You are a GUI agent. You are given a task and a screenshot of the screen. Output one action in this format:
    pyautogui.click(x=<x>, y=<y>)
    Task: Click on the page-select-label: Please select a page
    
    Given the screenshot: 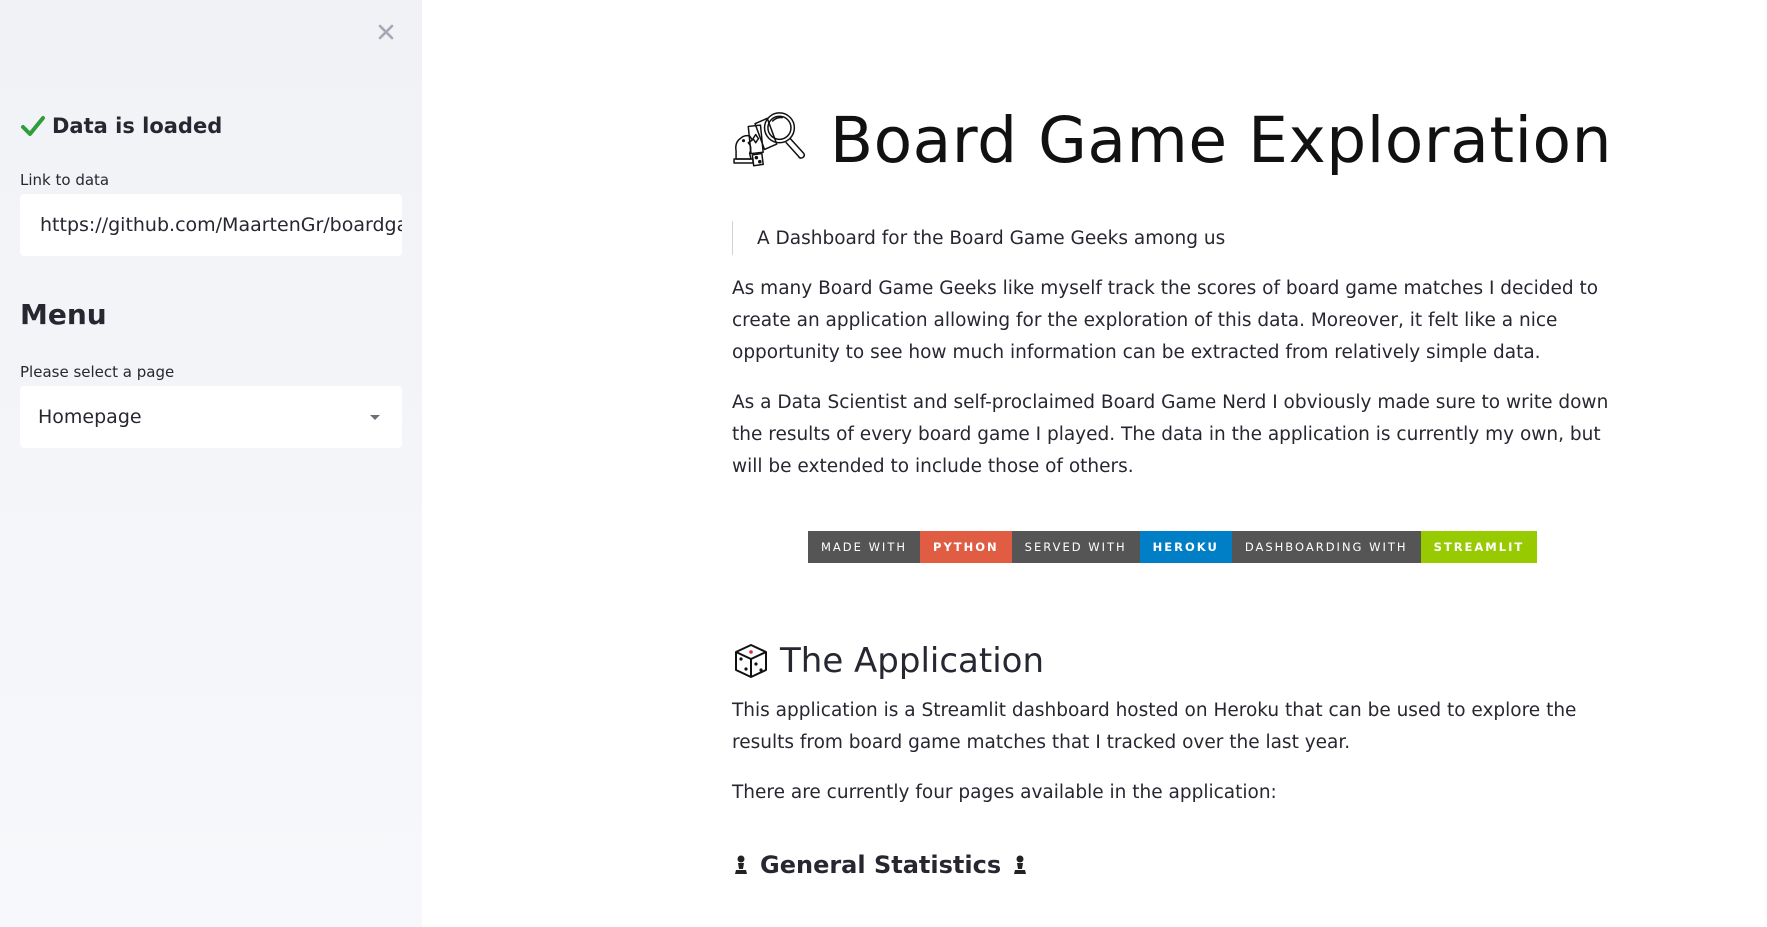 What is the action you would take?
    pyautogui.click(x=97, y=372)
    